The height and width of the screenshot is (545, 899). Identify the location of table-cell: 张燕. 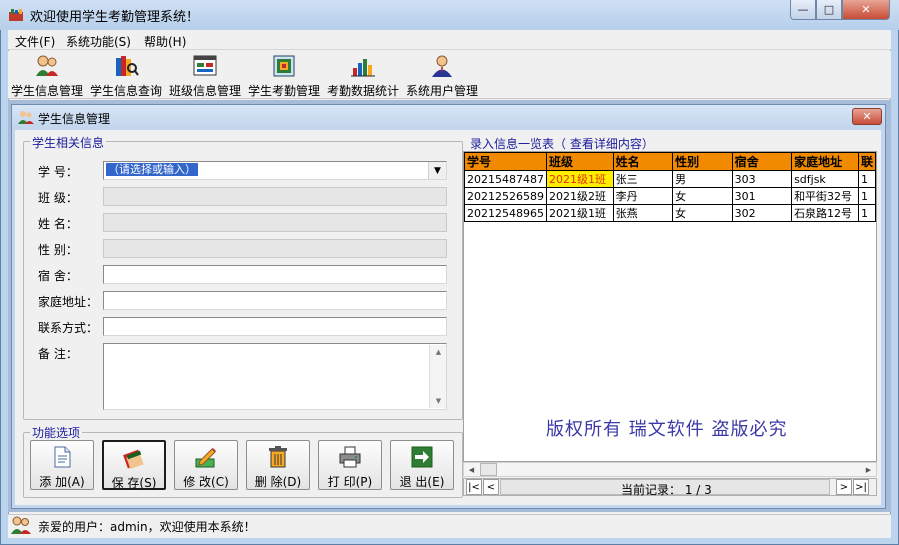
(643, 213).